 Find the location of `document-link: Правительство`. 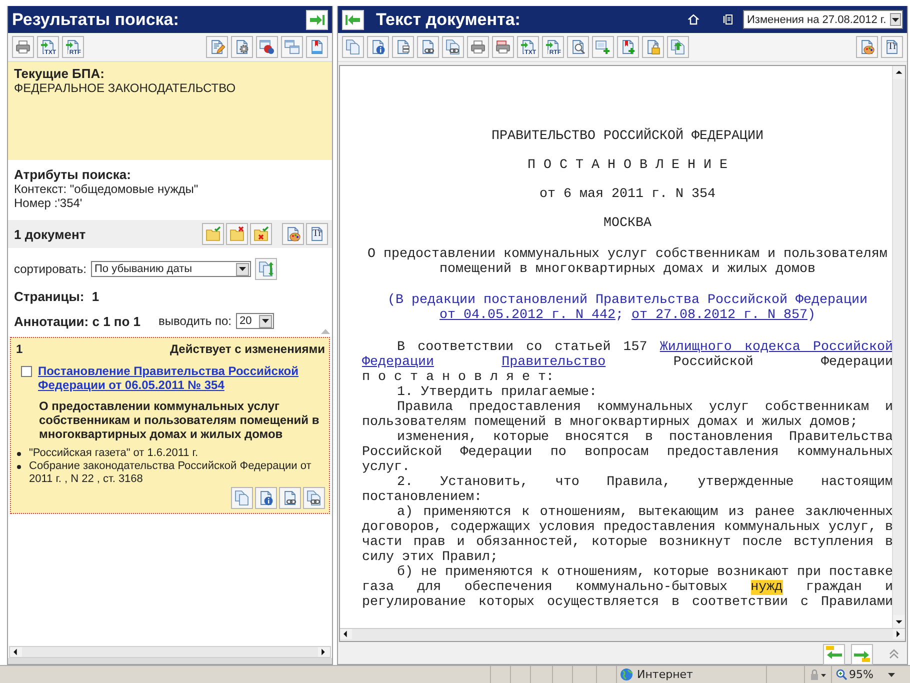

document-link: Правительство is located at coordinates (554, 362).